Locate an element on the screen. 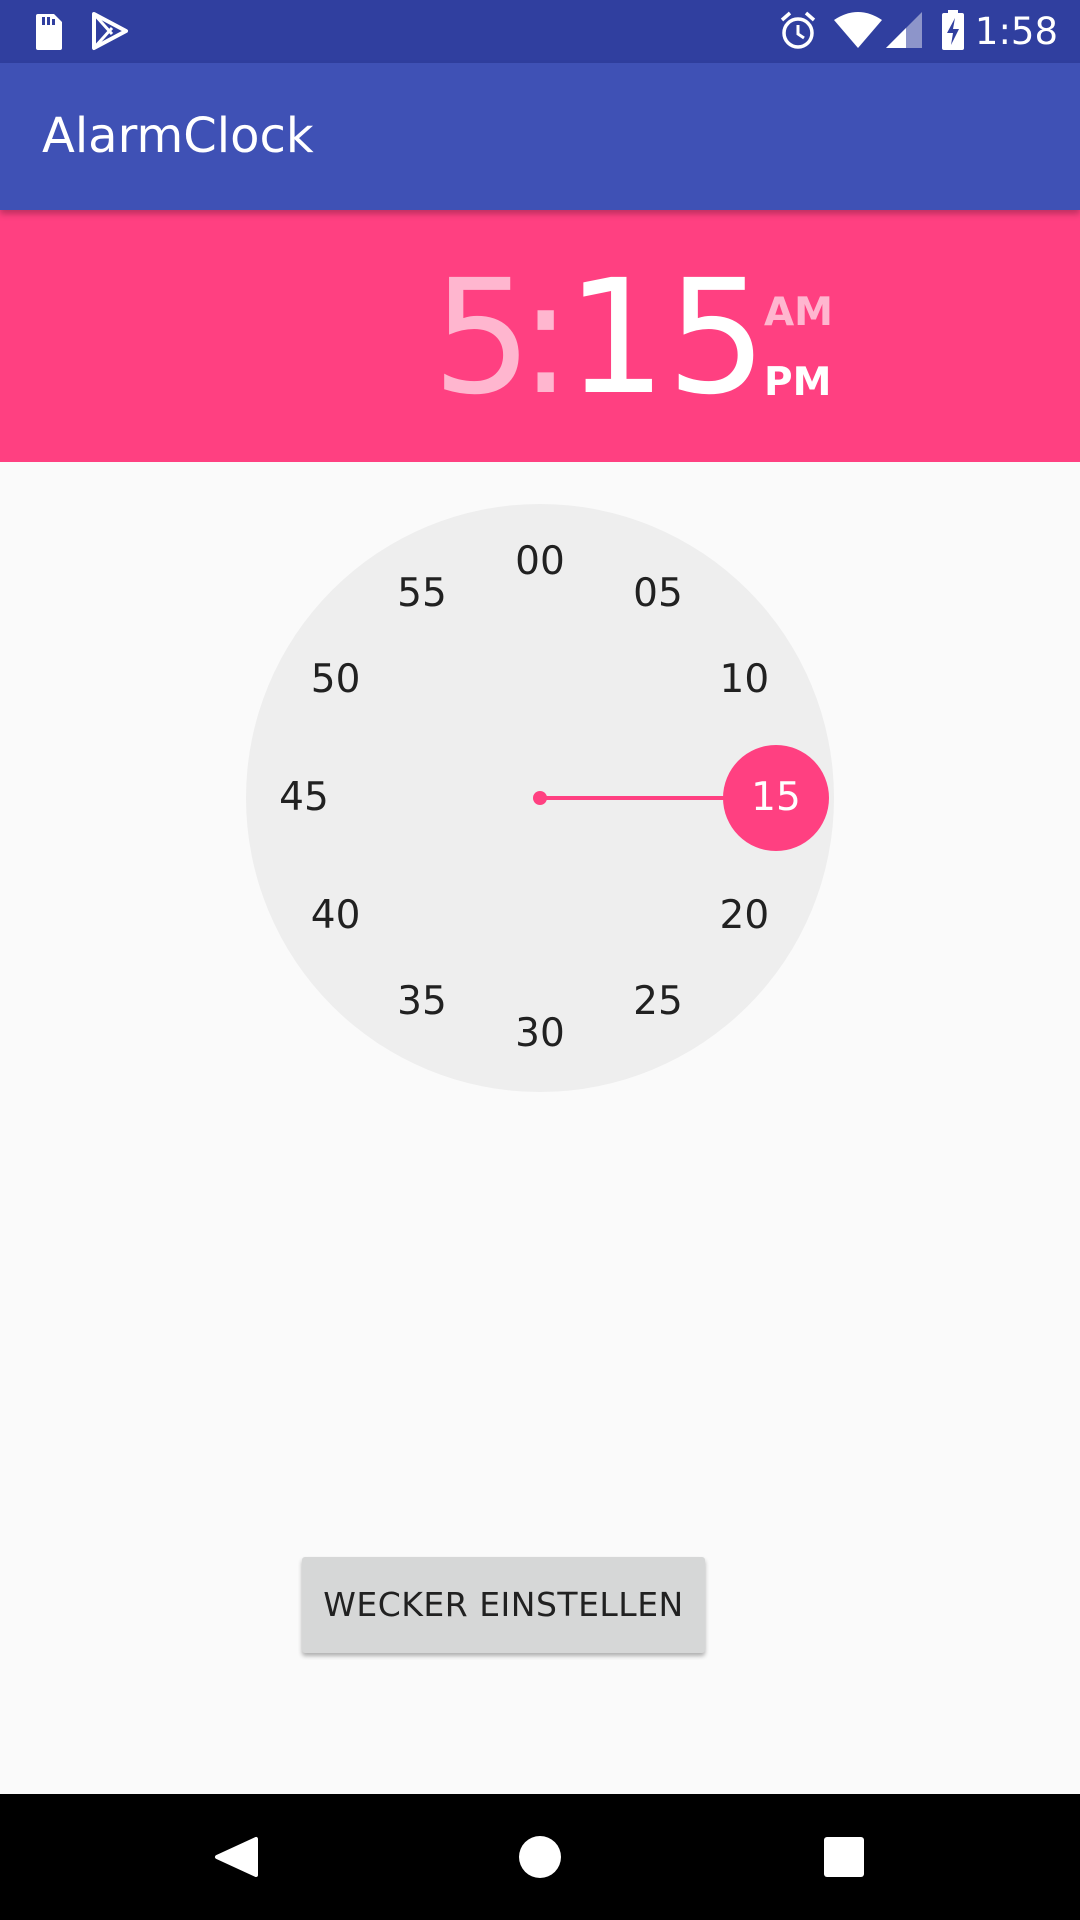 The height and width of the screenshot is (1920, 1080). navigation-bar is located at coordinates (540, 1857).